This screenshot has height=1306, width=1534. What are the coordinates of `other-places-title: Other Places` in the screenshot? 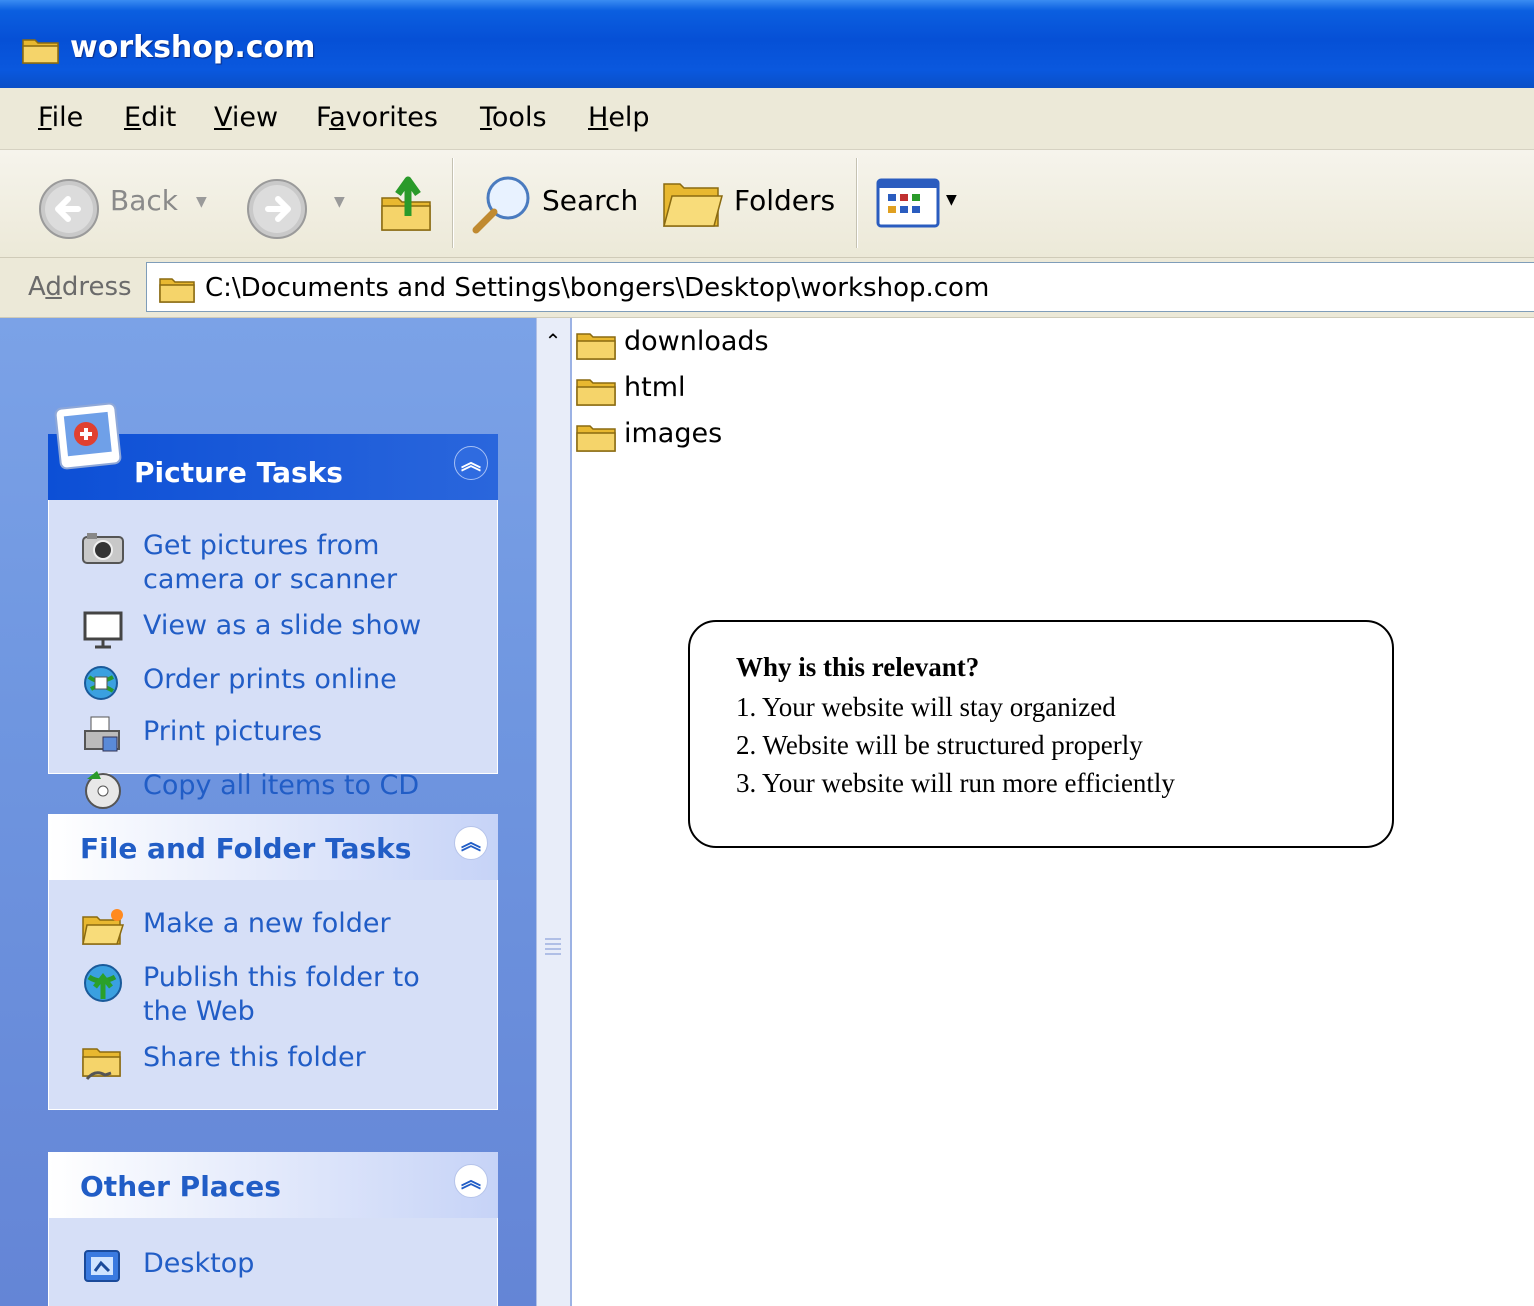 It's located at (180, 1186).